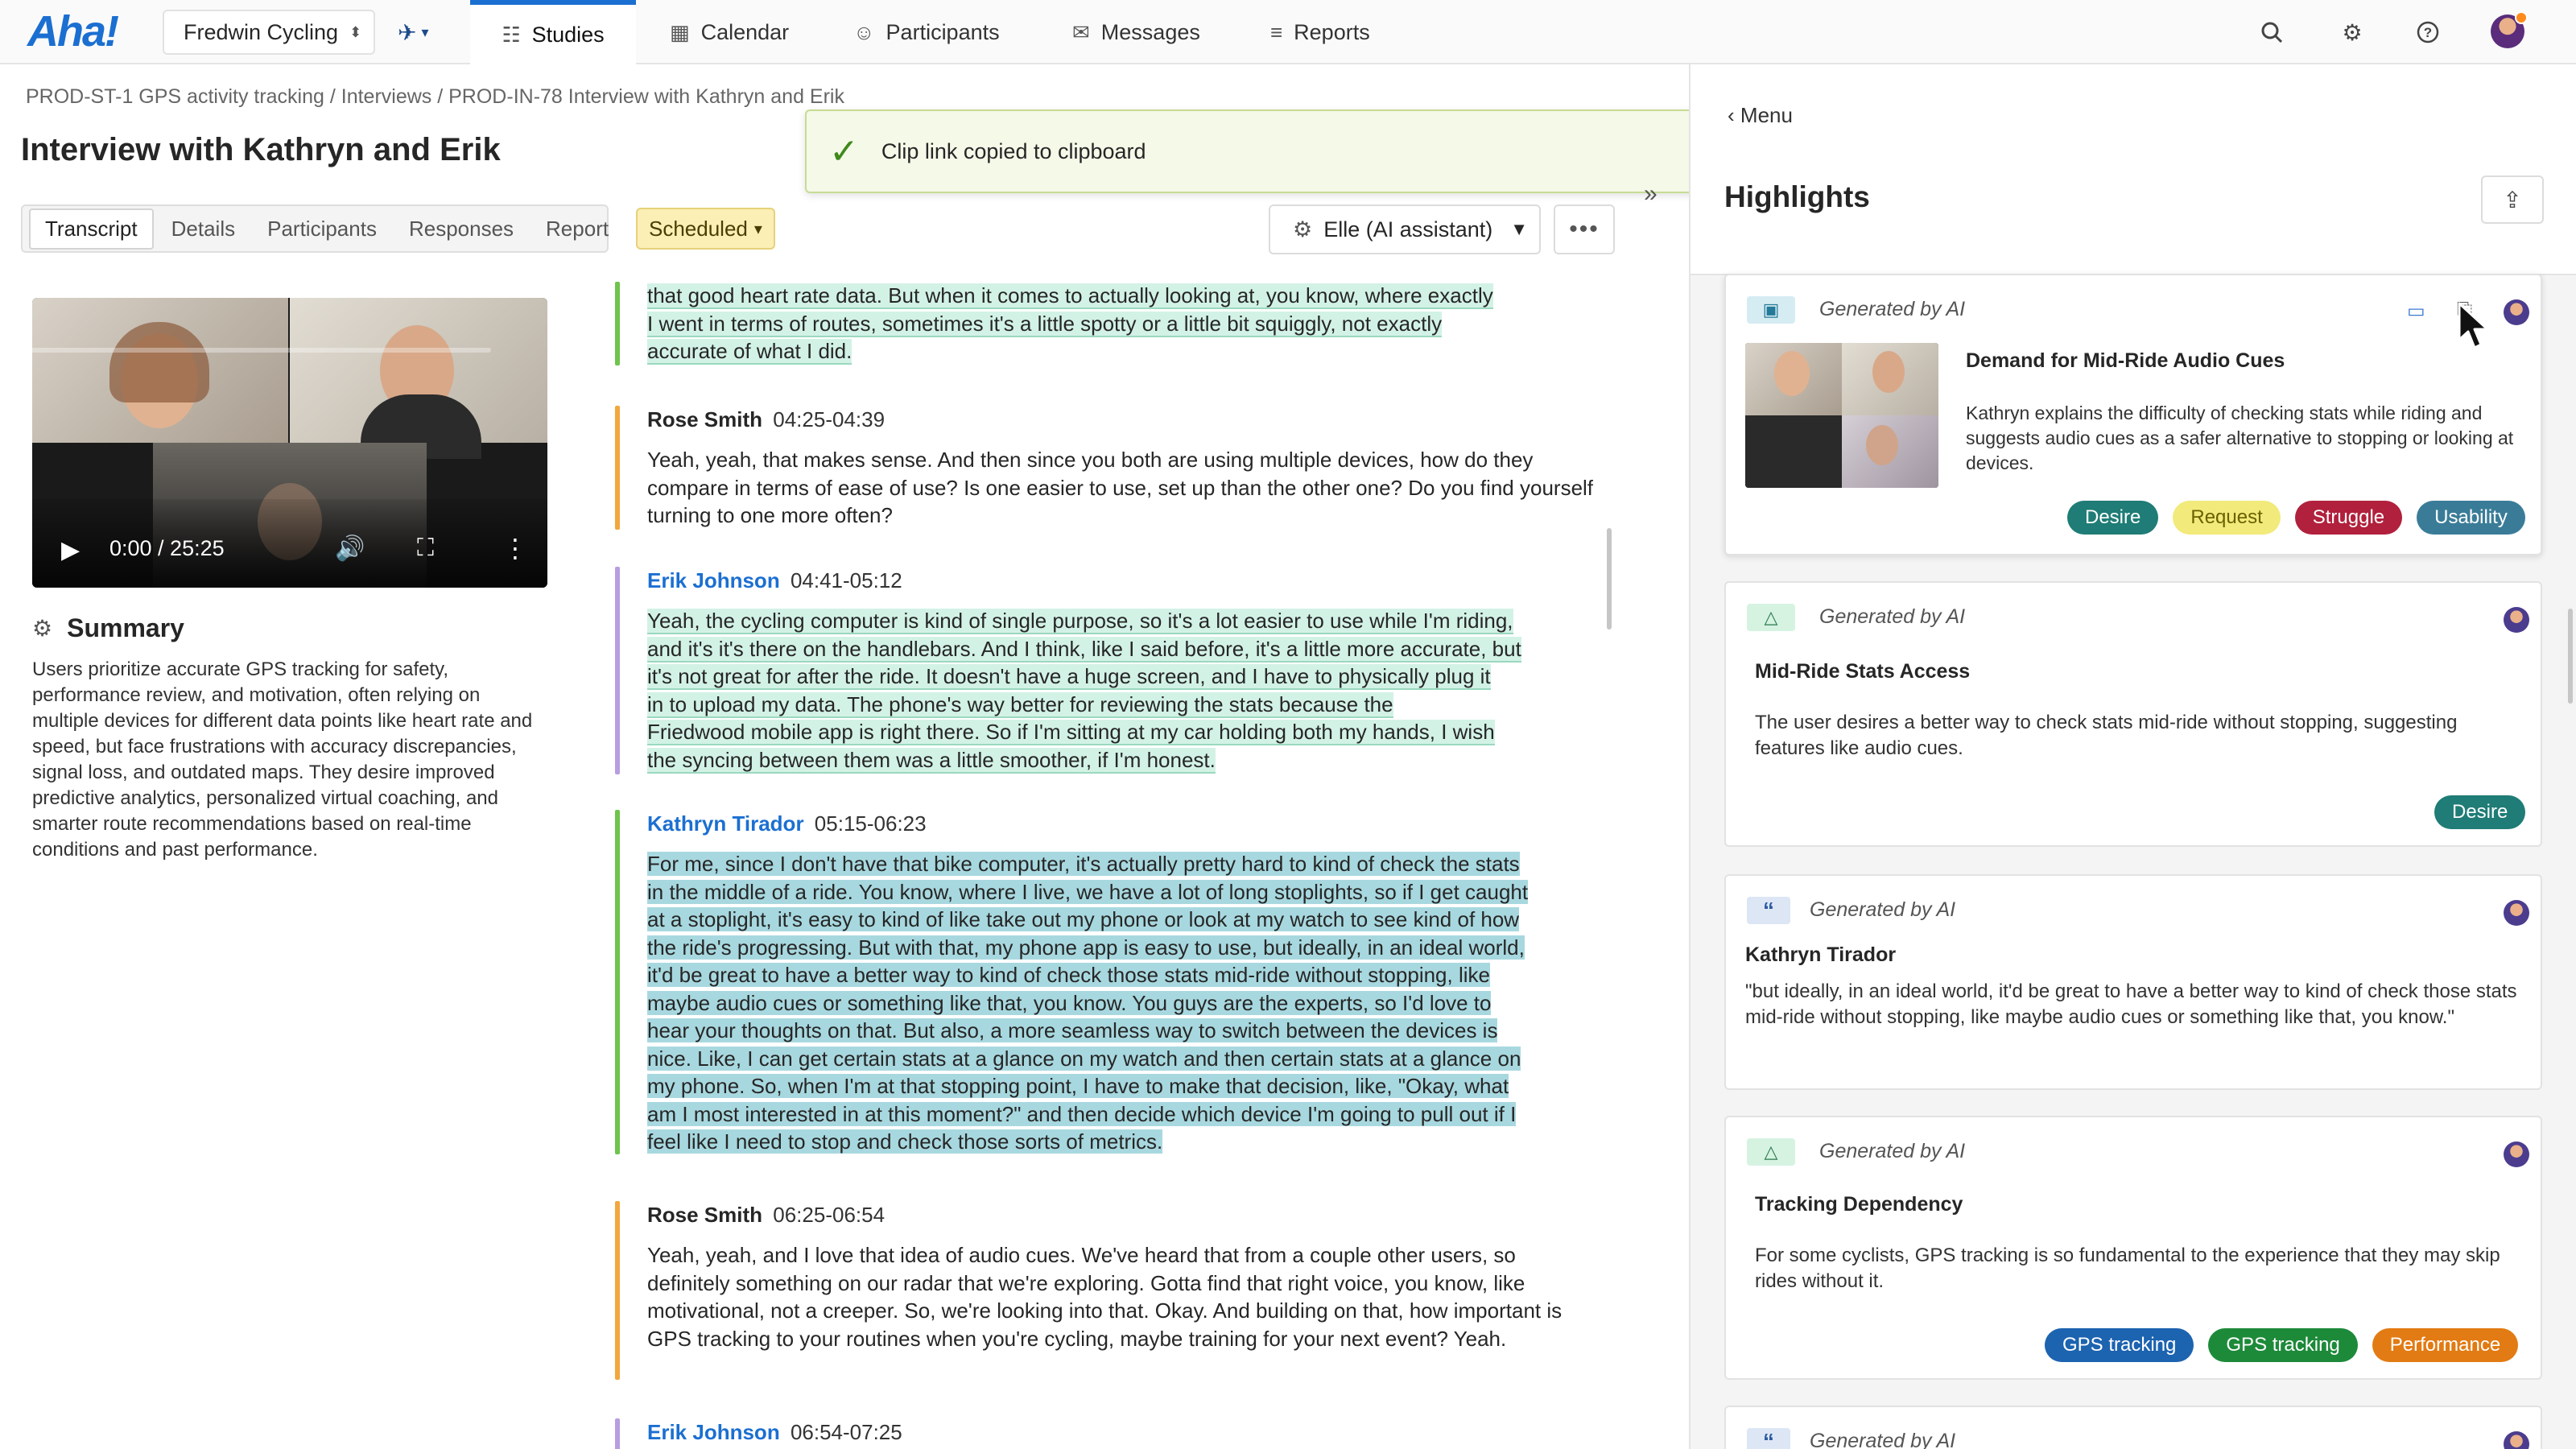  Describe the element at coordinates (2227, 518) in the screenshot. I see `tag-request: Request` at that location.